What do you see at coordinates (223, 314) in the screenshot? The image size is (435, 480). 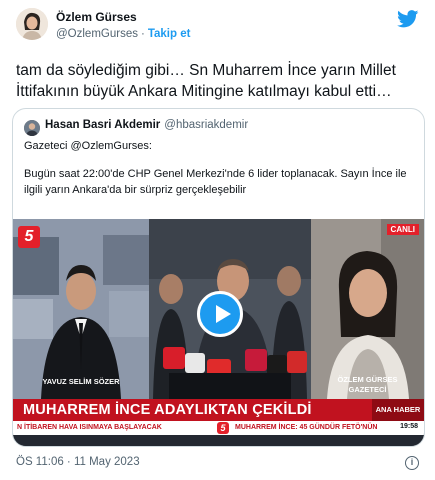 I see `play-triangle` at bounding box center [223, 314].